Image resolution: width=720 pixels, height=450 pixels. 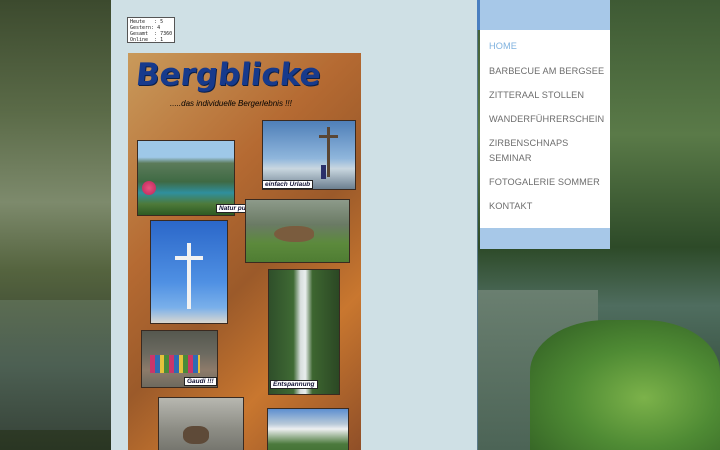 I want to click on background-lake-left, so click(x=56, y=365).